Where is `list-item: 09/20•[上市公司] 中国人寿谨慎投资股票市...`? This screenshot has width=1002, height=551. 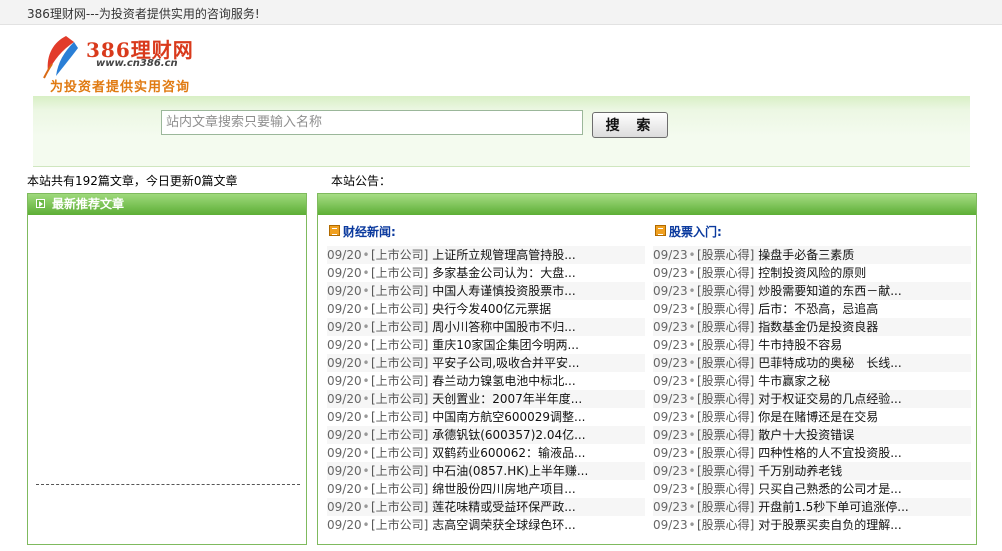
list-item: 09/20•[上市公司] 中国人寿谨慎投资股票市... is located at coordinates (486, 291).